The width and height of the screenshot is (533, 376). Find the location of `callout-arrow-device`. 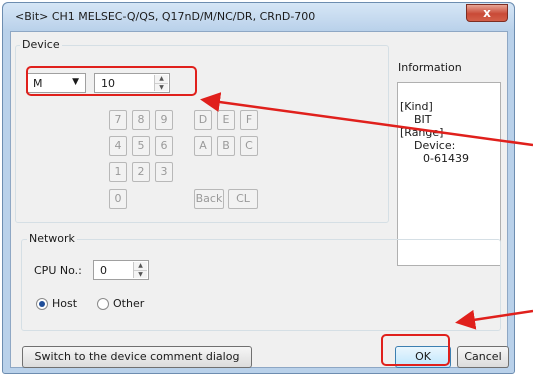

callout-arrow-device is located at coordinates (366, 119).